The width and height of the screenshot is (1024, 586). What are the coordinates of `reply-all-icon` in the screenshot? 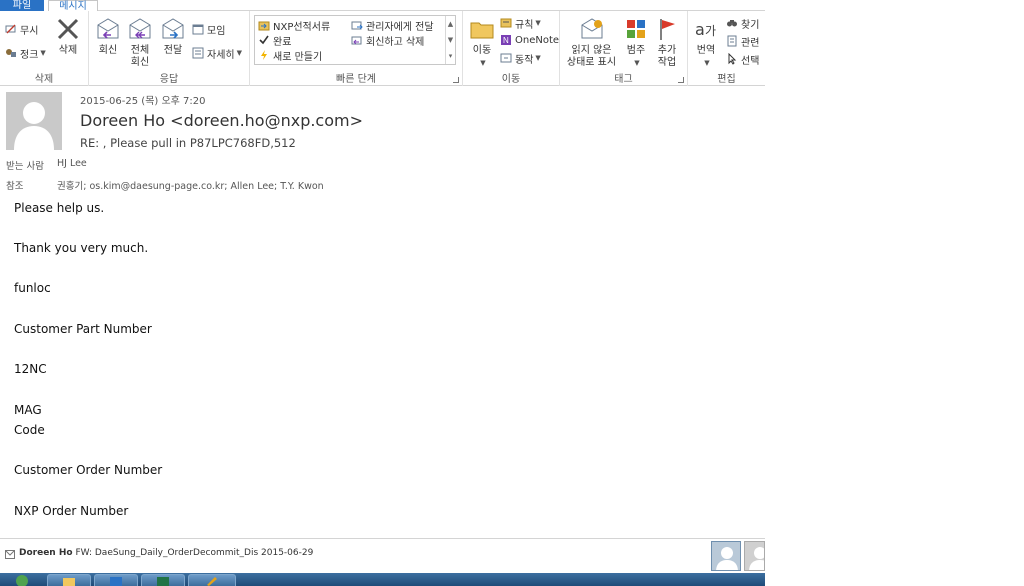 It's located at (140, 29).